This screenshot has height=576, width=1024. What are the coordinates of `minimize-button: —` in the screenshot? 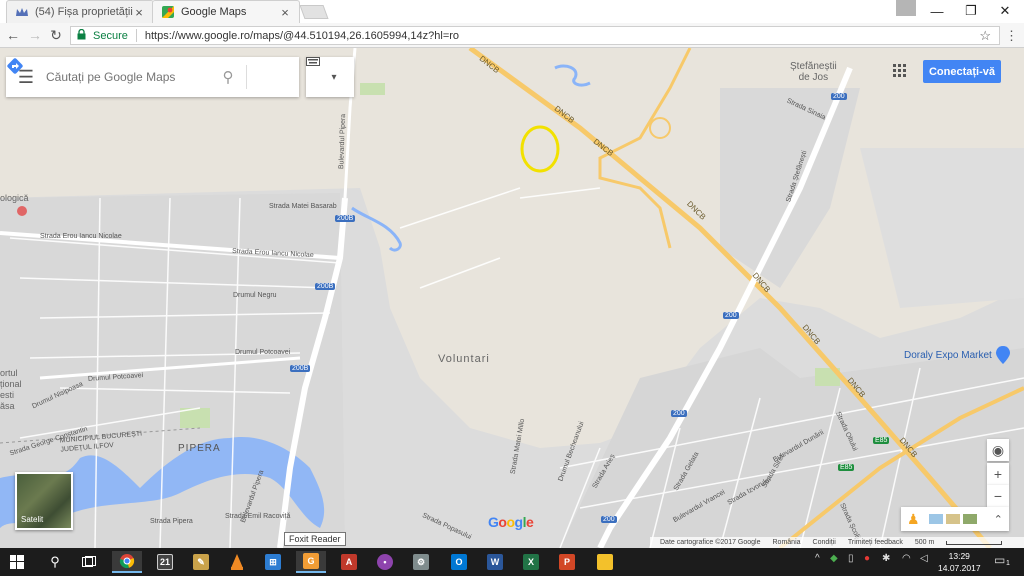 It's located at (937, 11).